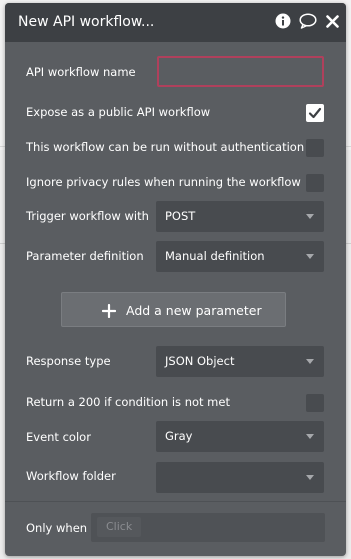 This screenshot has width=351, height=559. I want to click on ignore-privacy-checkbox, so click(315, 183).